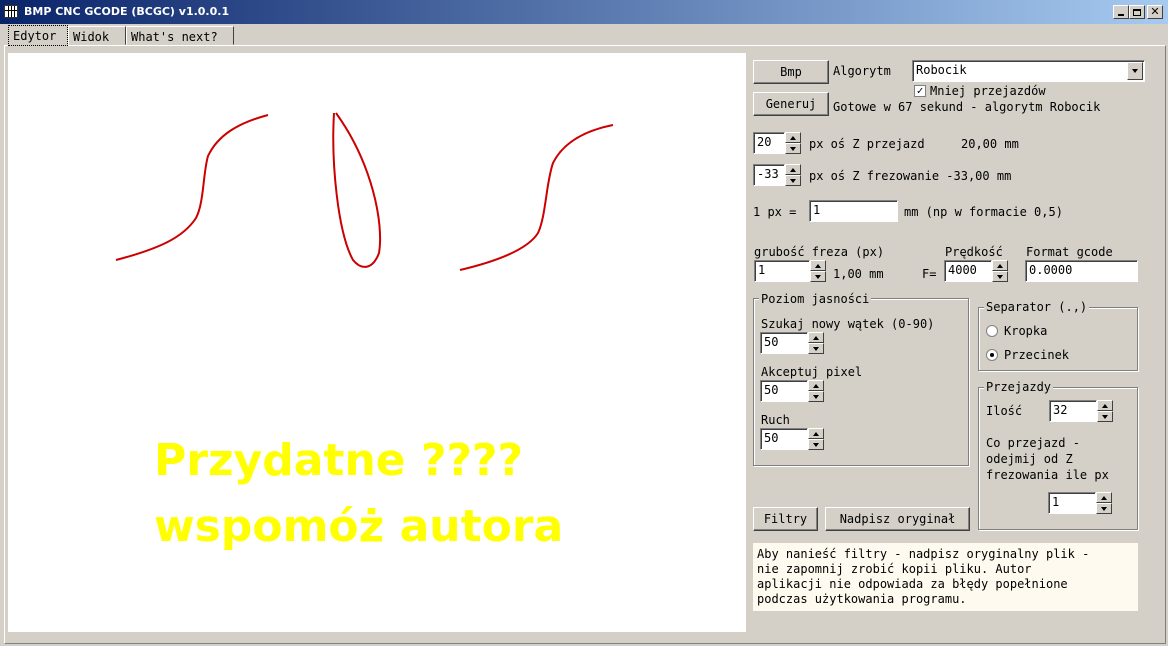 This screenshot has width=1168, height=646. I want to click on passes-title: Przejazdy, so click(1019, 387).